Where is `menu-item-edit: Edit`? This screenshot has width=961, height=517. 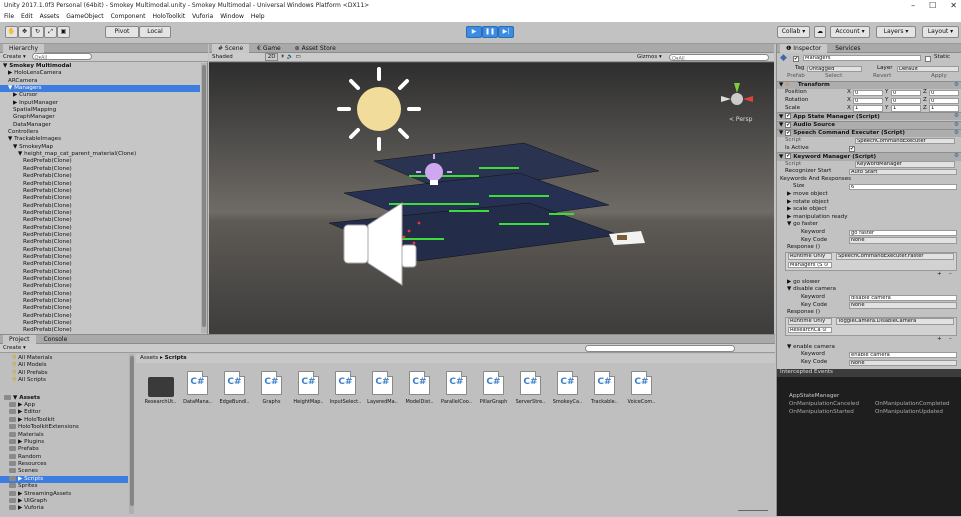 menu-item-edit: Edit is located at coordinates (27, 16).